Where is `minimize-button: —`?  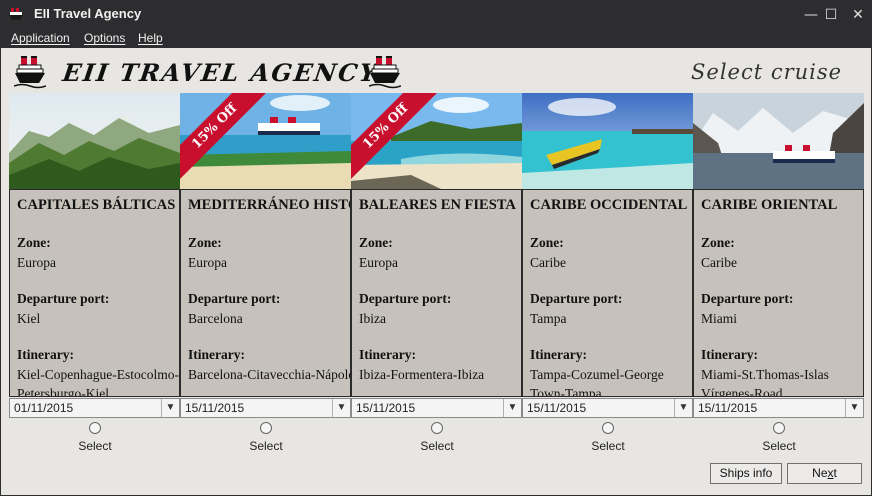 minimize-button: — is located at coordinates (811, 15).